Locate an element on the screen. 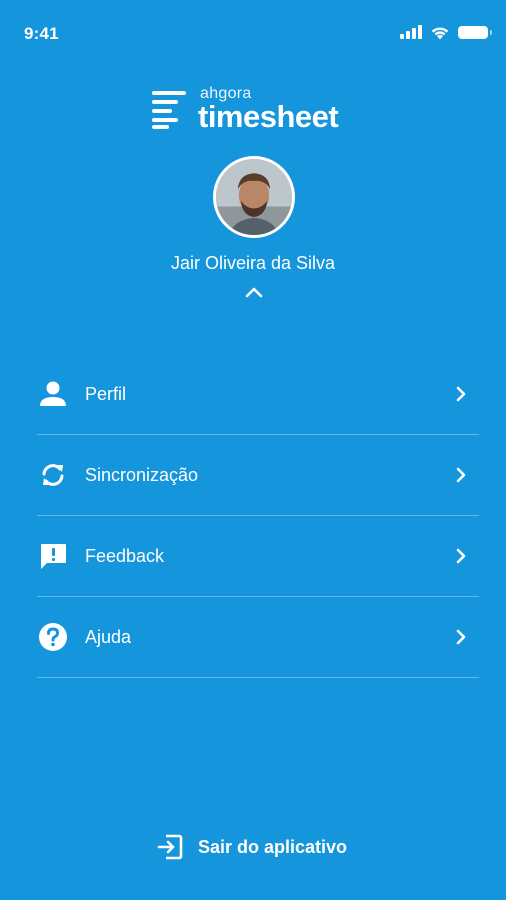  status-icons is located at coordinates (446, 32).